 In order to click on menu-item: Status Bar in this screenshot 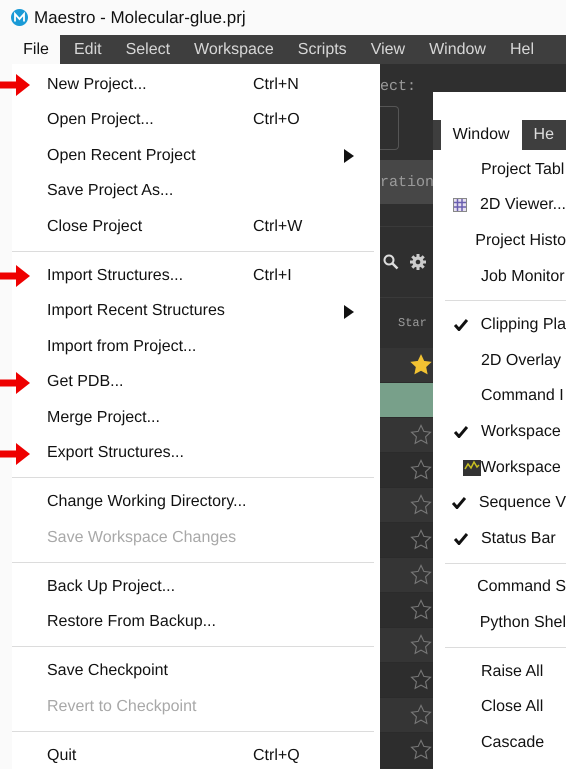, I will do `click(499, 538)`.